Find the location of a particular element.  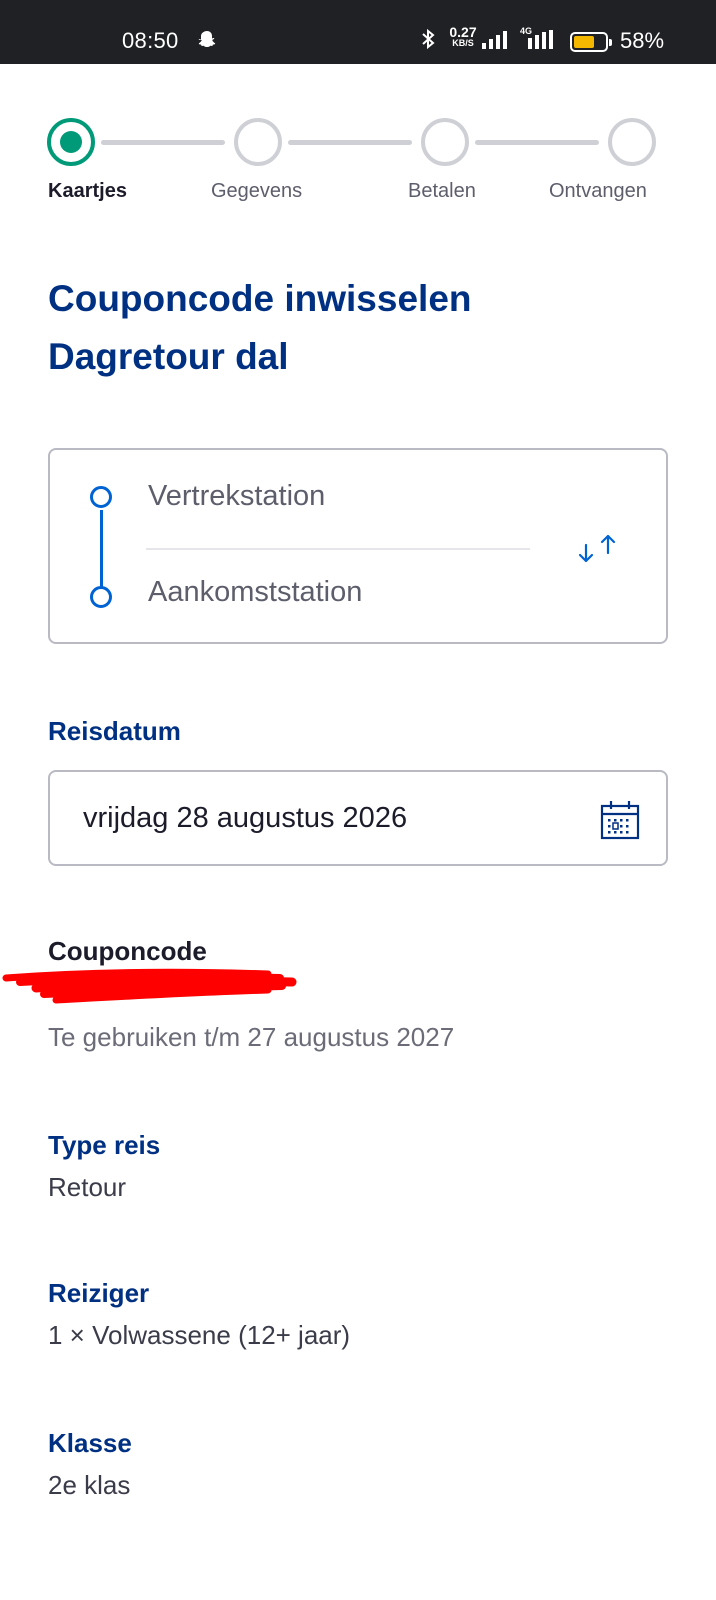

battery-icon is located at coordinates (591, 42).